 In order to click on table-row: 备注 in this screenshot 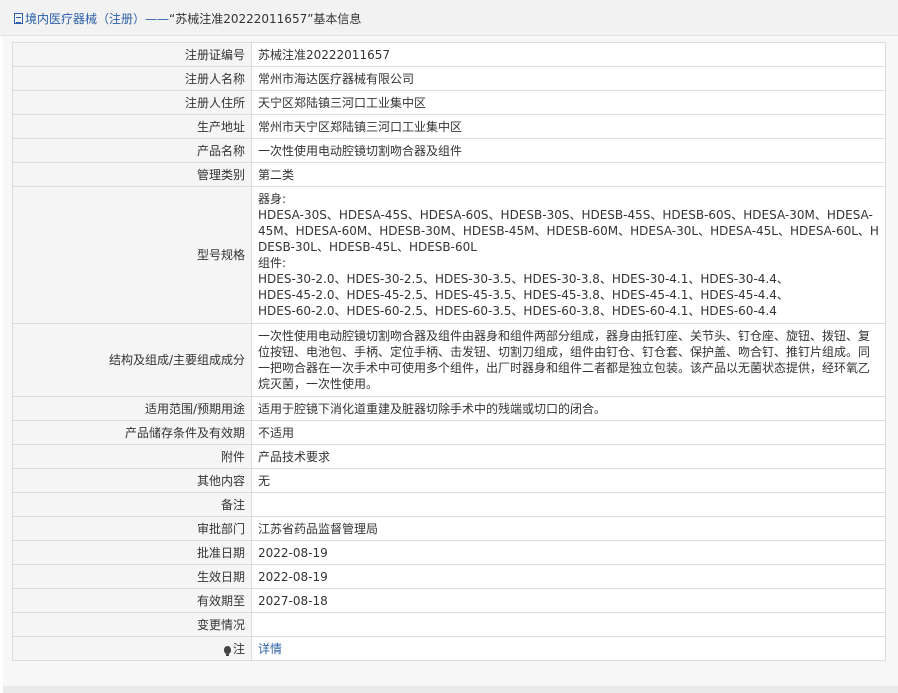, I will do `click(449, 504)`.